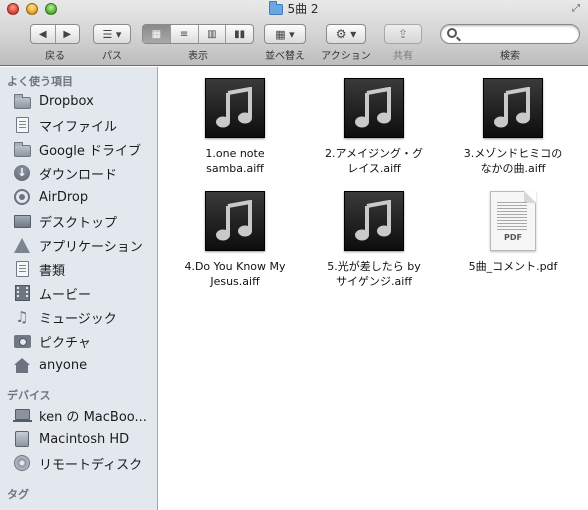 The width and height of the screenshot is (588, 510). I want to click on list-icon: ≡, so click(184, 34).